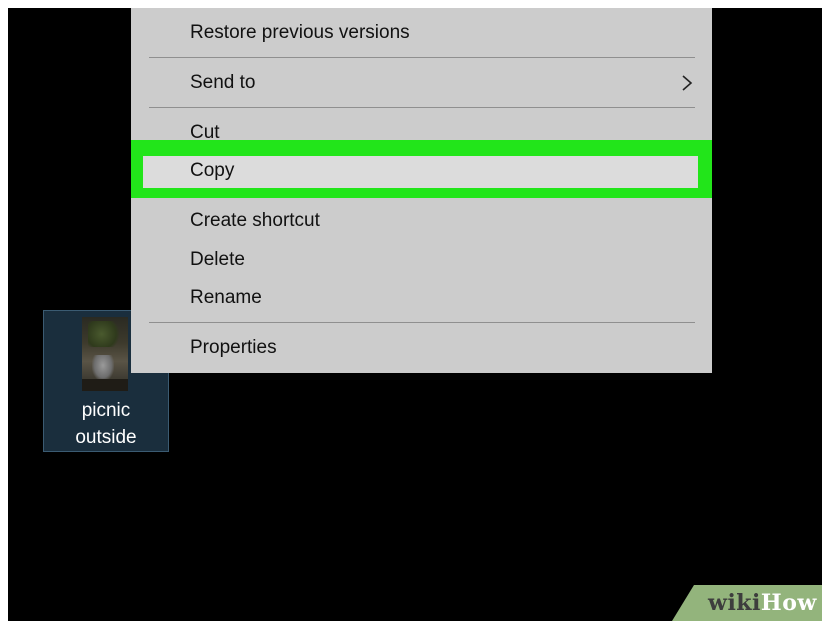 The image size is (822, 621). I want to click on menu-item-rename: Rename, so click(421, 298).